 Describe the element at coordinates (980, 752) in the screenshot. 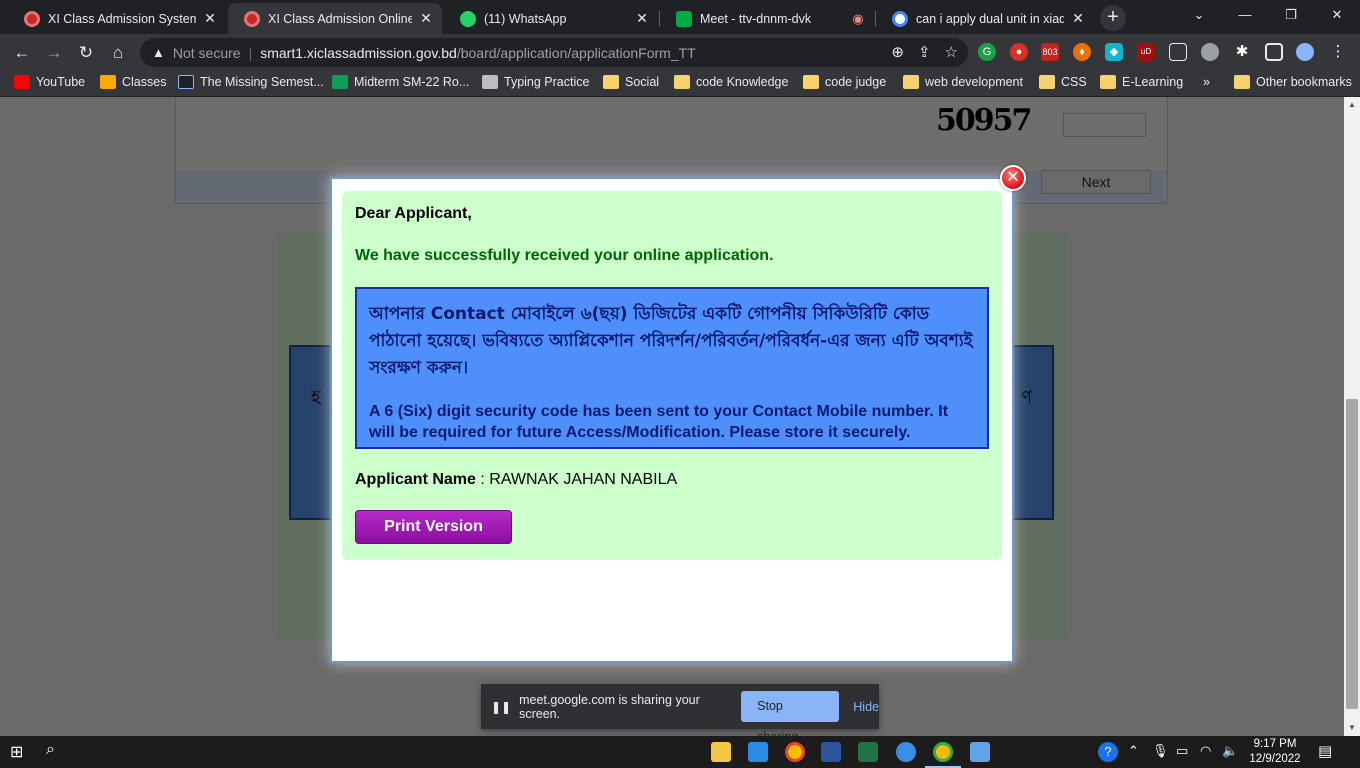

I see `photos-icon` at that location.